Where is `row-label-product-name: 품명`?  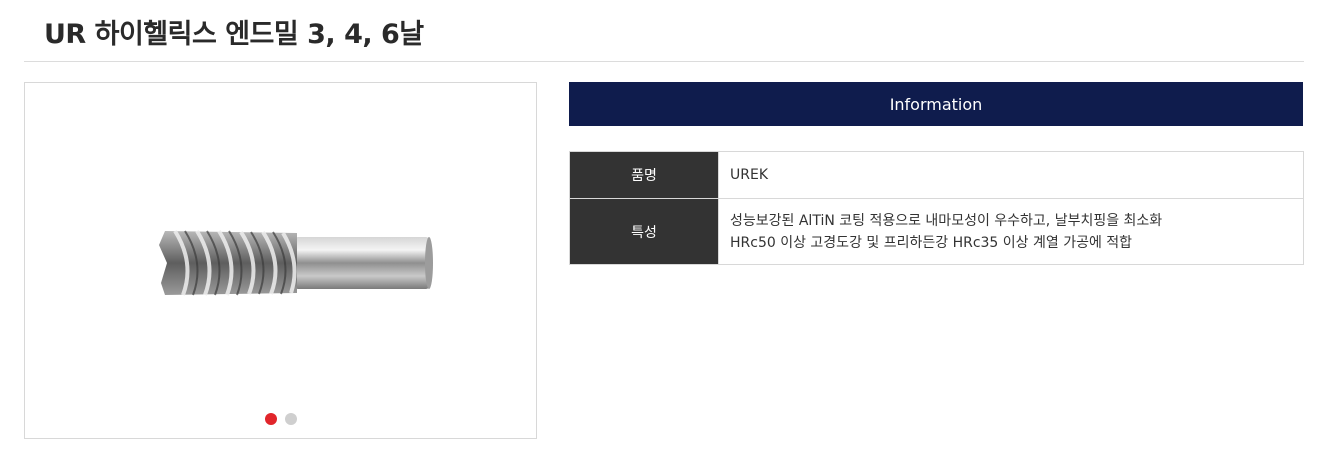 row-label-product-name: 품명 is located at coordinates (644, 175).